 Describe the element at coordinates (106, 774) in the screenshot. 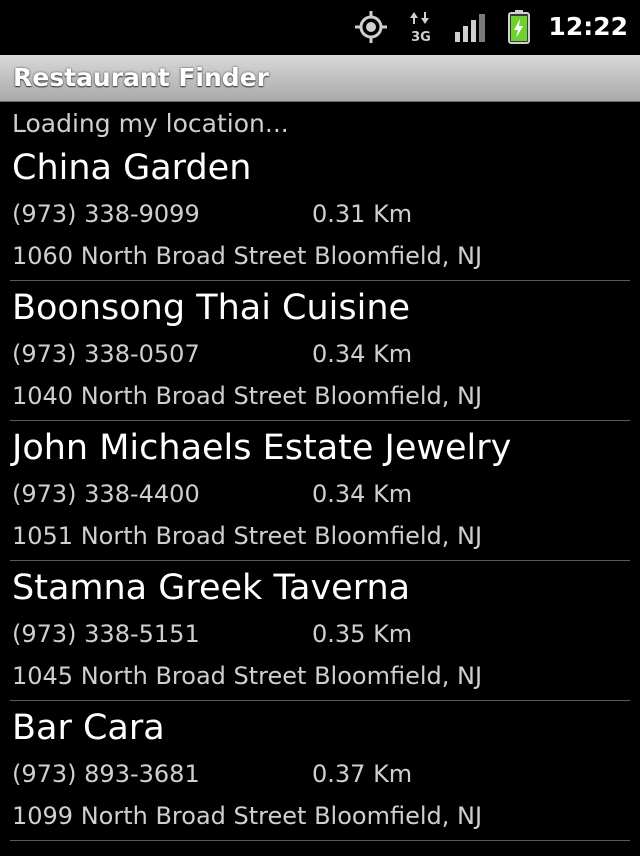

I see `restaurant-phone: (973) 893-3681` at that location.